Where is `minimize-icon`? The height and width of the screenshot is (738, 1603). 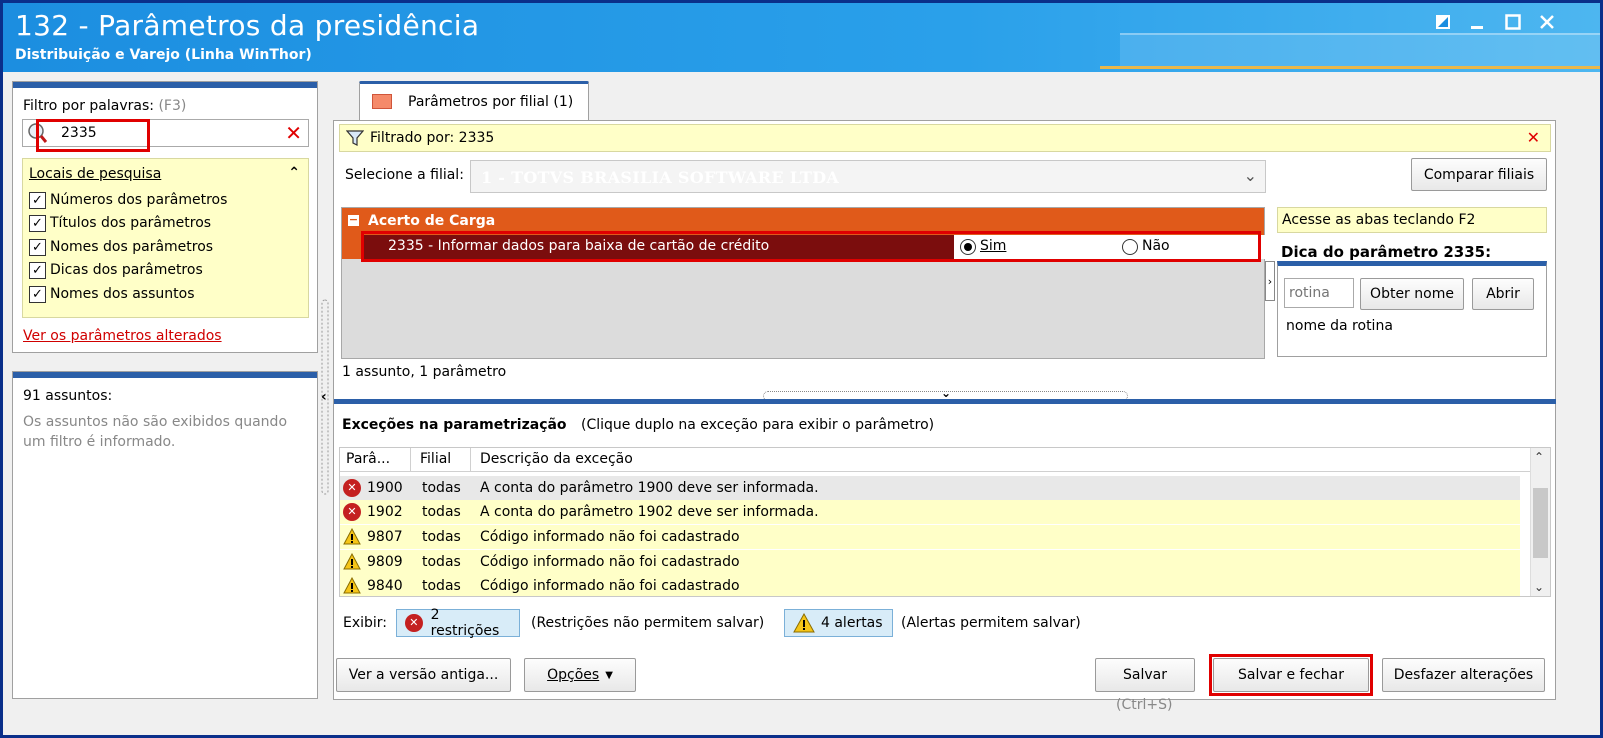 minimize-icon is located at coordinates (1477, 25).